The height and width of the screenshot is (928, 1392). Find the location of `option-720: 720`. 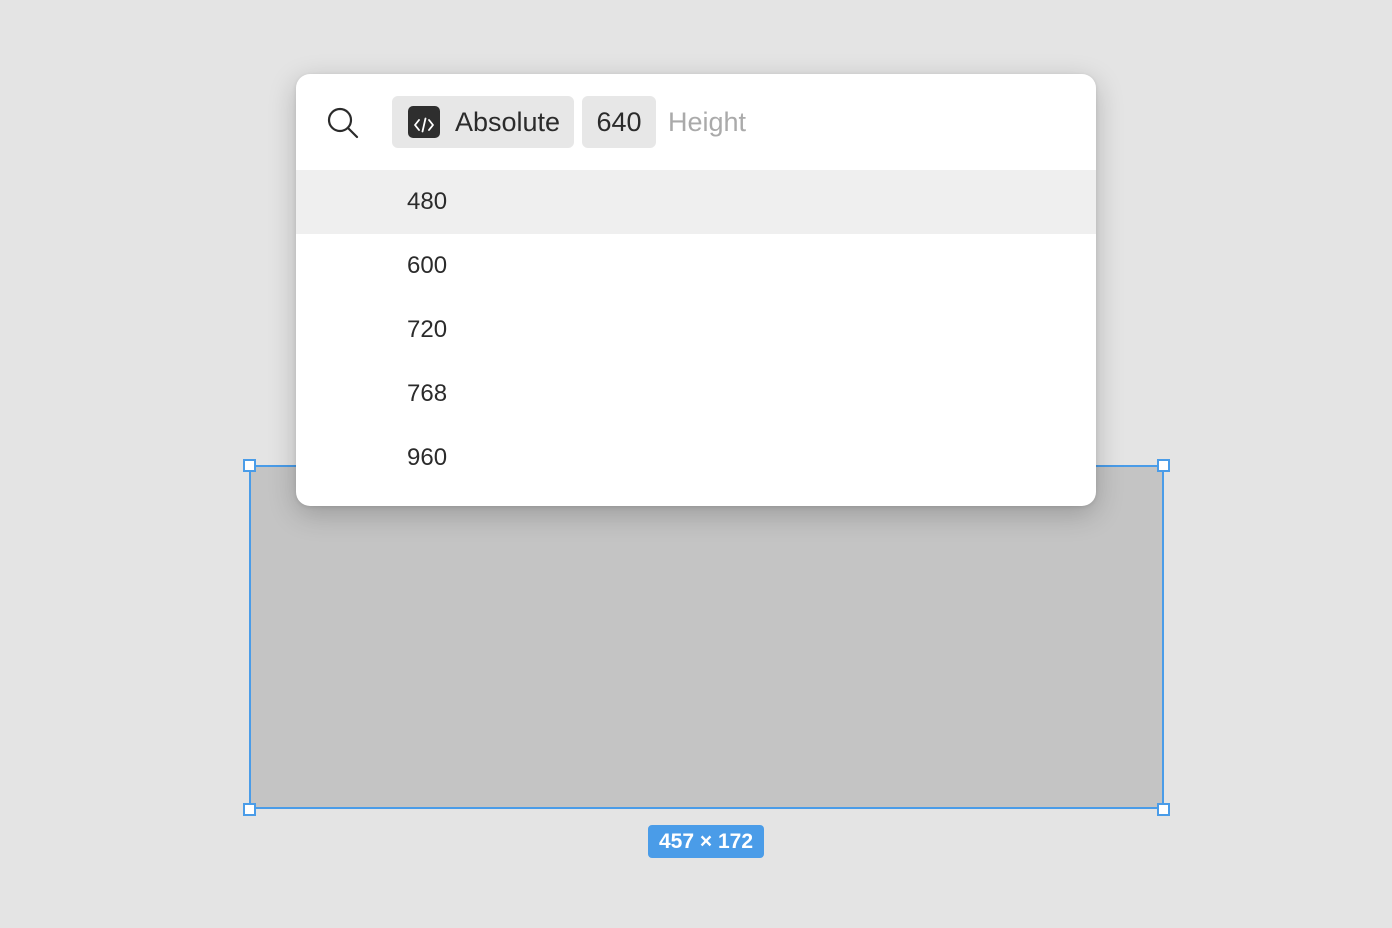

option-720: 720 is located at coordinates (696, 330).